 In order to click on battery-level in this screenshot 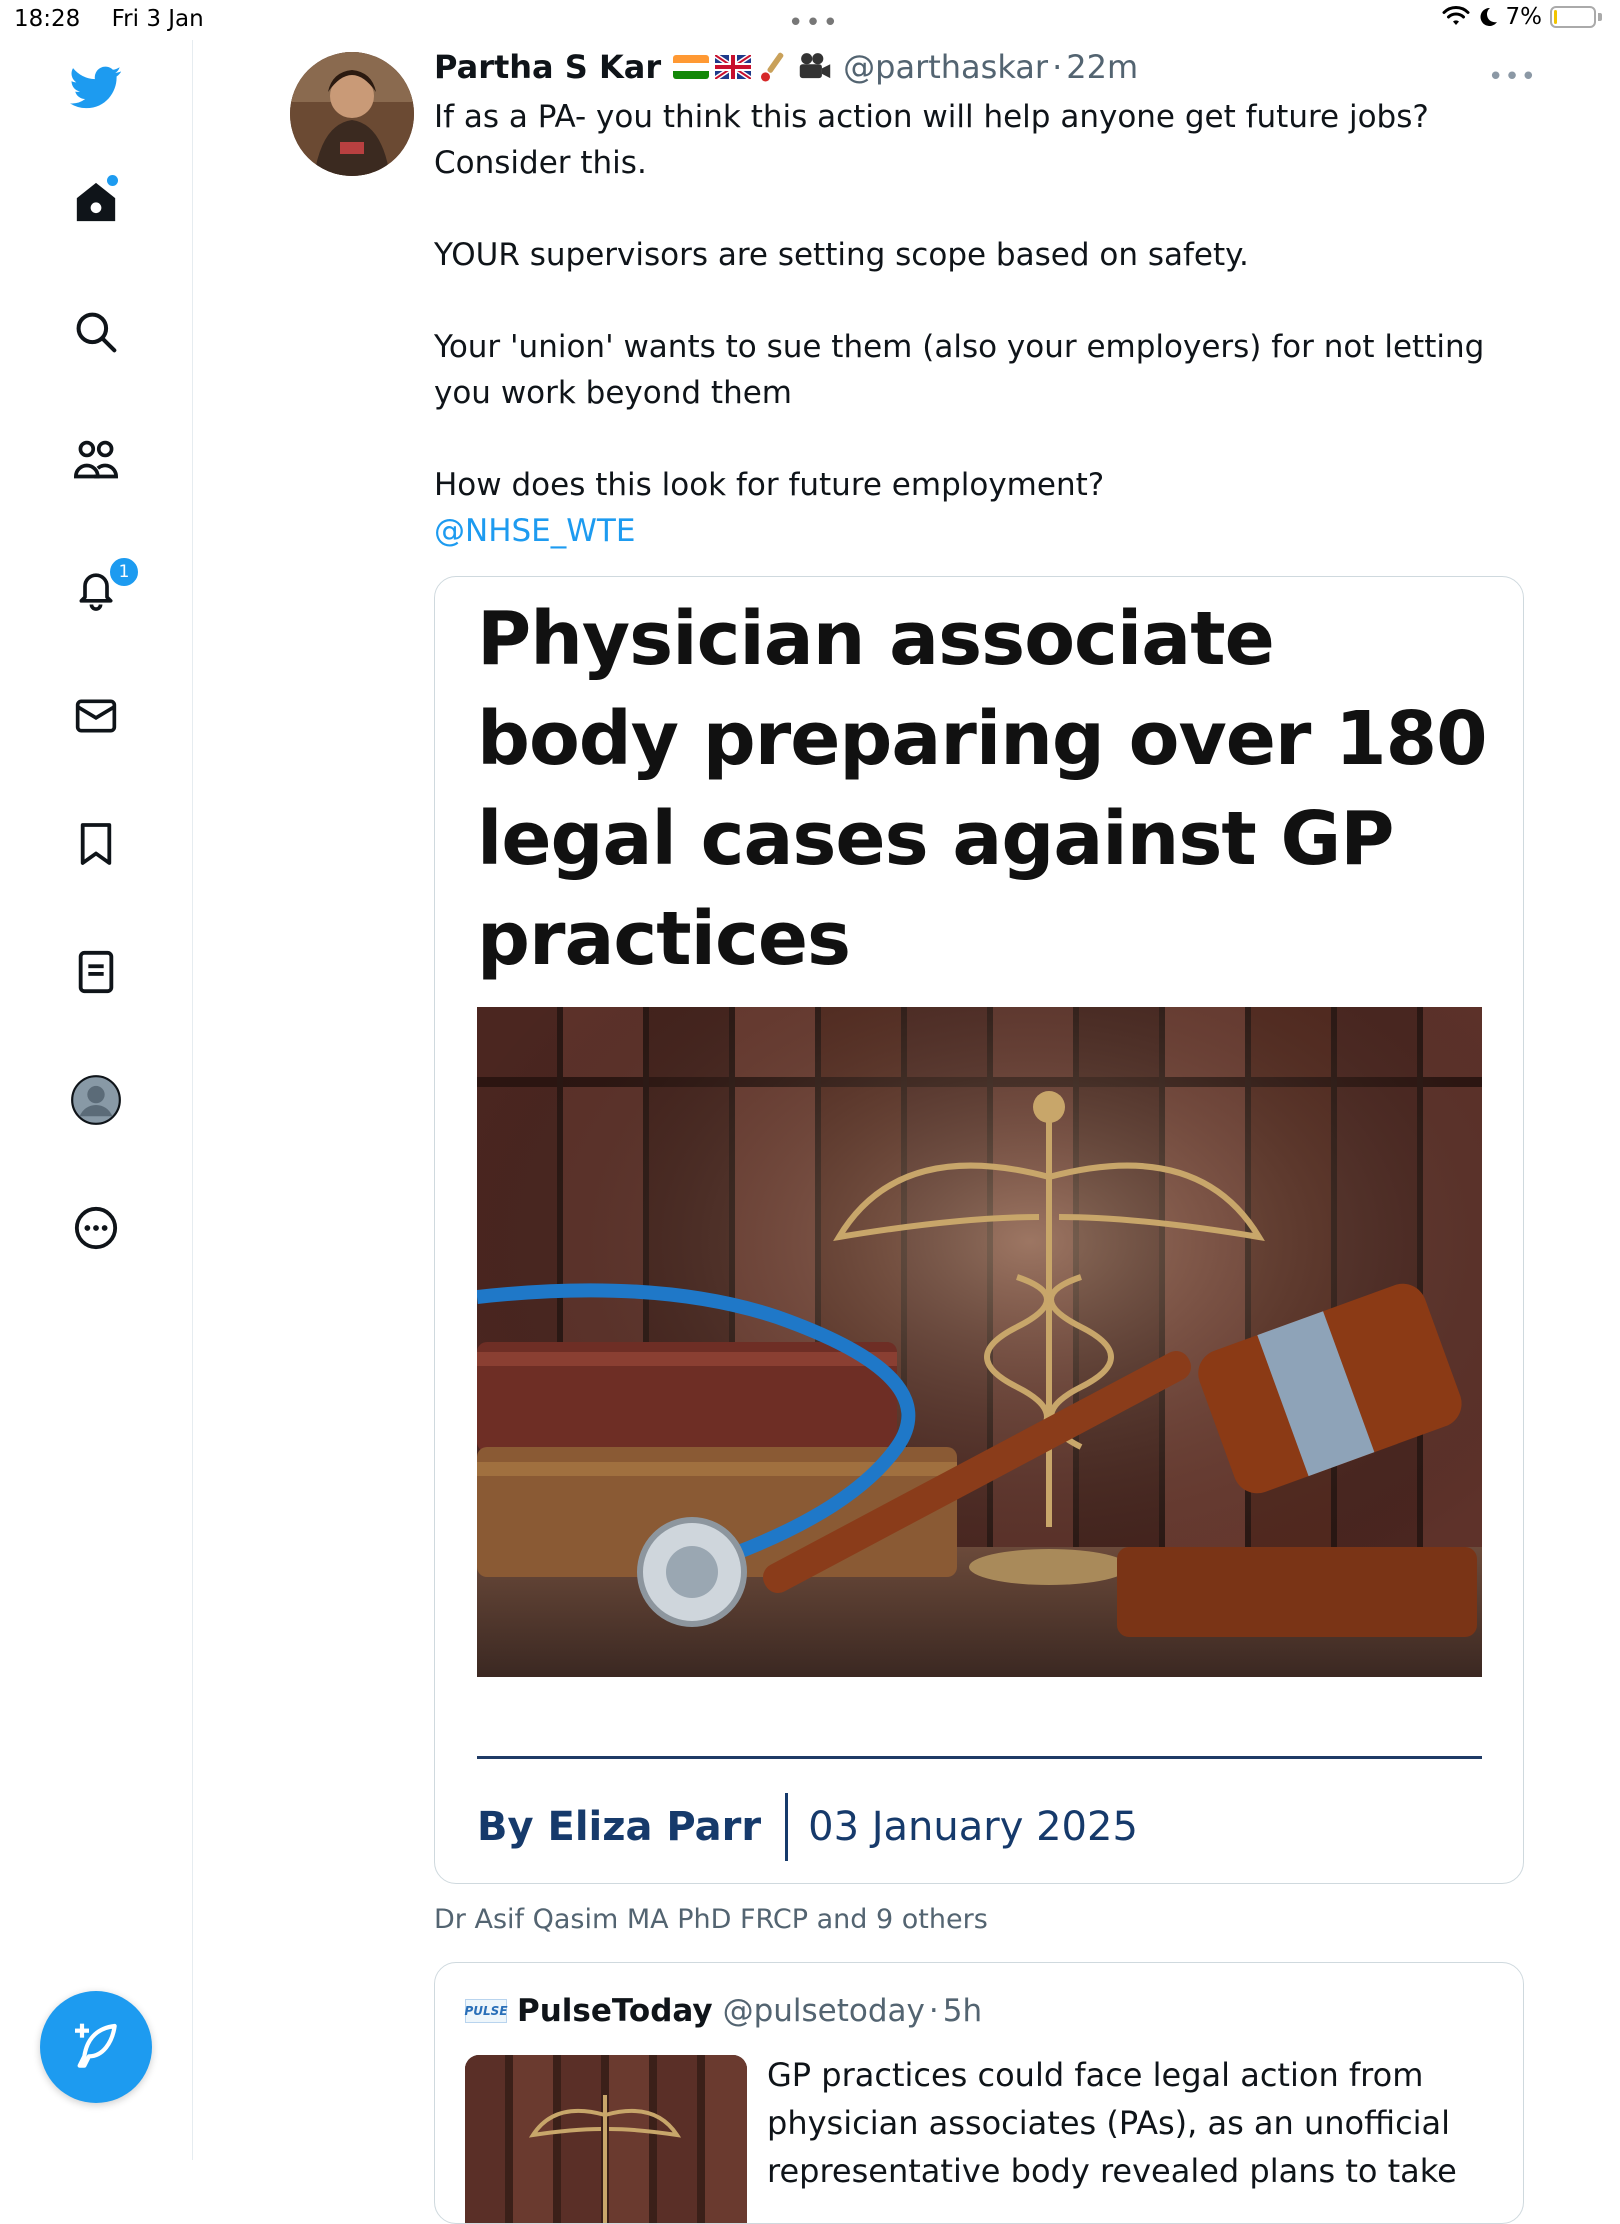, I will do `click(1555, 17)`.